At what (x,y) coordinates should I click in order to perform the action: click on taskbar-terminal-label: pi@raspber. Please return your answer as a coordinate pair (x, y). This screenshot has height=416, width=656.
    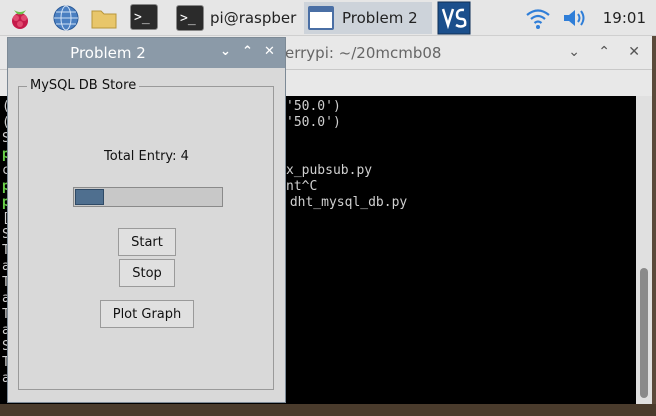
    Looking at the image, I should click on (253, 18).